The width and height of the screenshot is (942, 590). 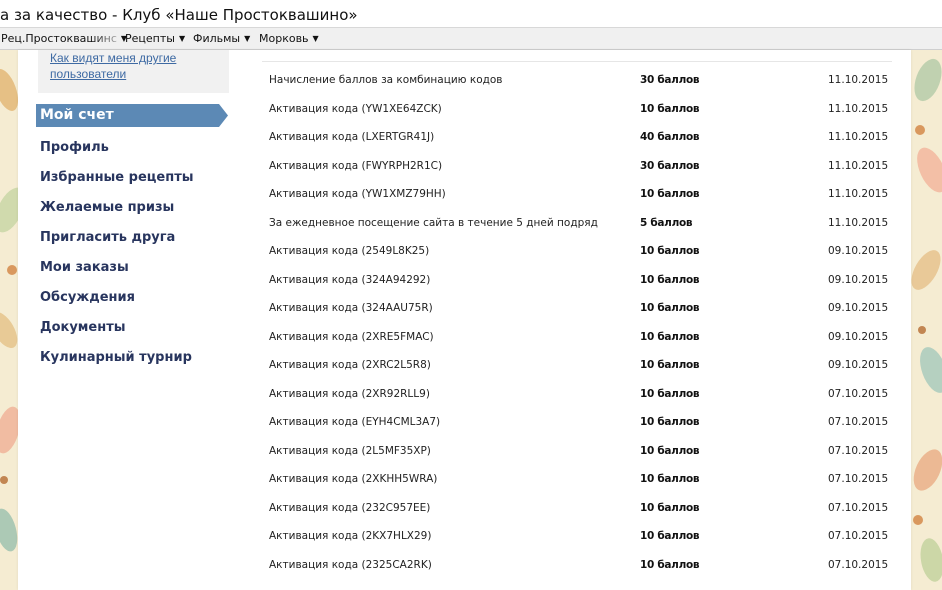 I want to click on transaction-description: Активация кода (2KX7HLX29), so click(x=350, y=536).